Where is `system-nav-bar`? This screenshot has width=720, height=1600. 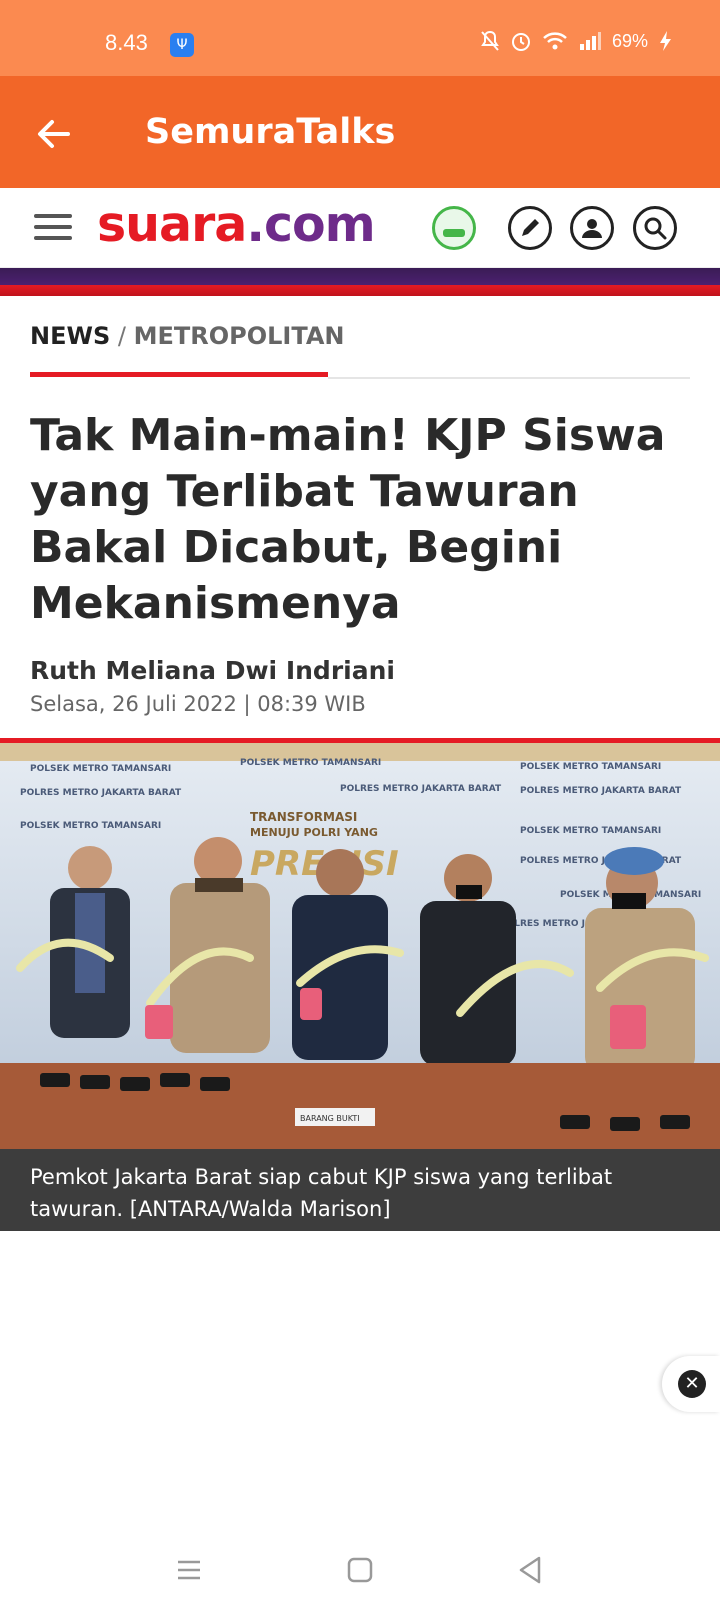
system-nav-bar is located at coordinates (360, 1565).